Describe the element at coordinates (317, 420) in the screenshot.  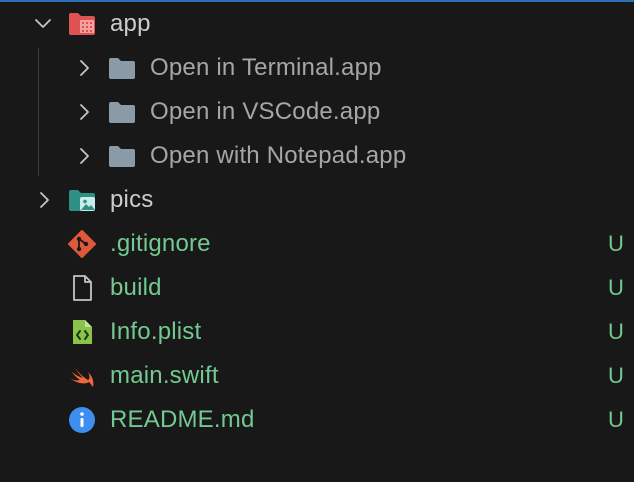
I see `tree-item-readme: README.md U` at that location.